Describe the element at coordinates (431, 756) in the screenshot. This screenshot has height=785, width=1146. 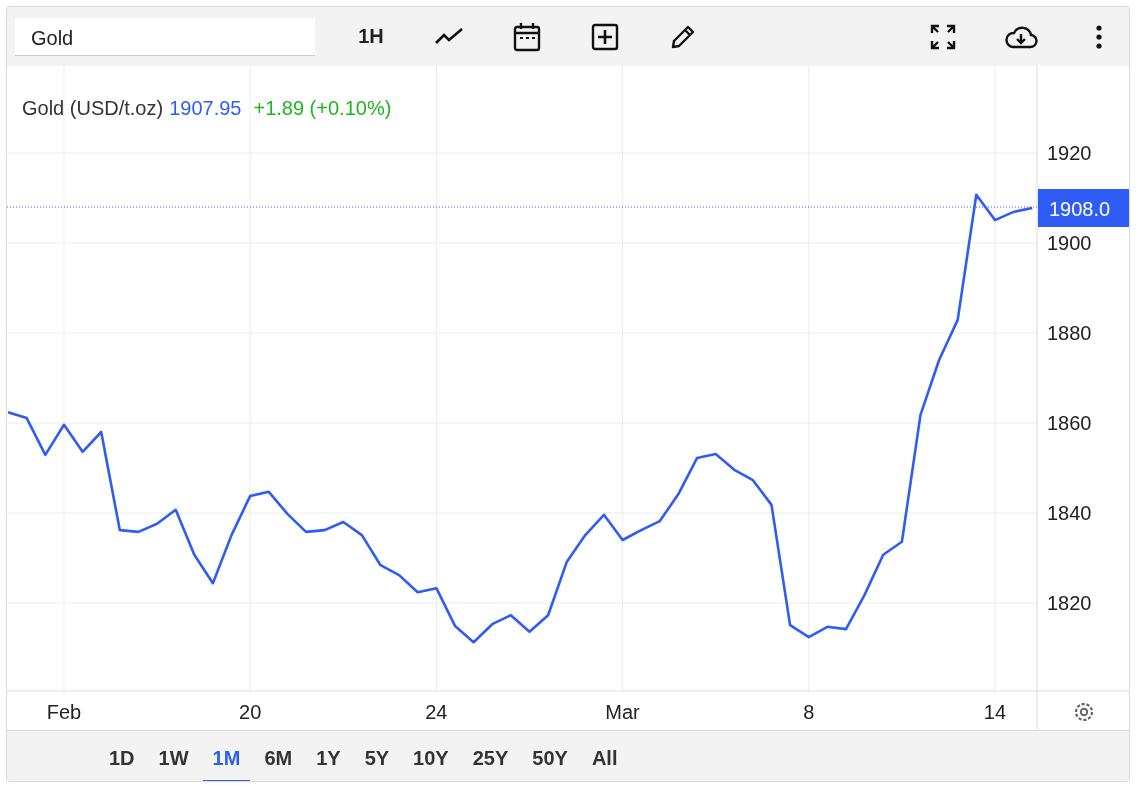
I see `range-tab: 10Y` at that location.